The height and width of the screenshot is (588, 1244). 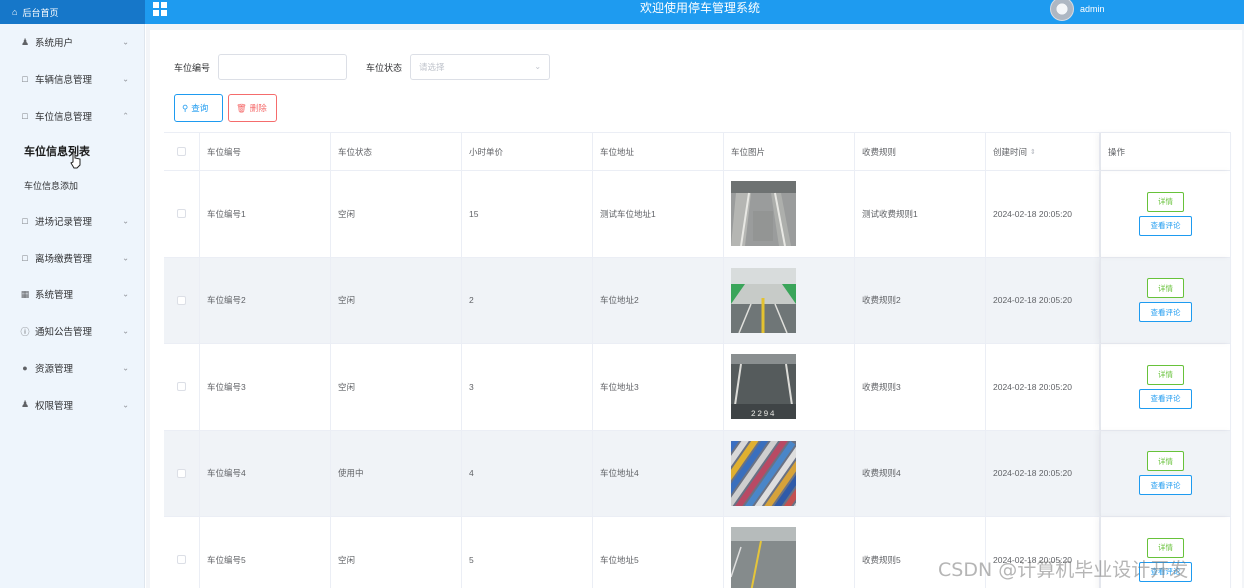 I want to click on sidebar-item-label: 通知公告管理, so click(x=64, y=333).